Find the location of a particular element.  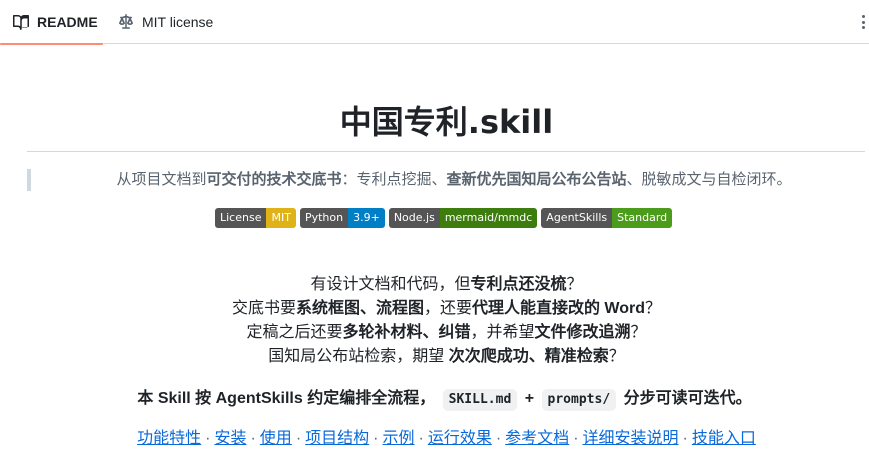

link-install: 安装 is located at coordinates (230, 438).